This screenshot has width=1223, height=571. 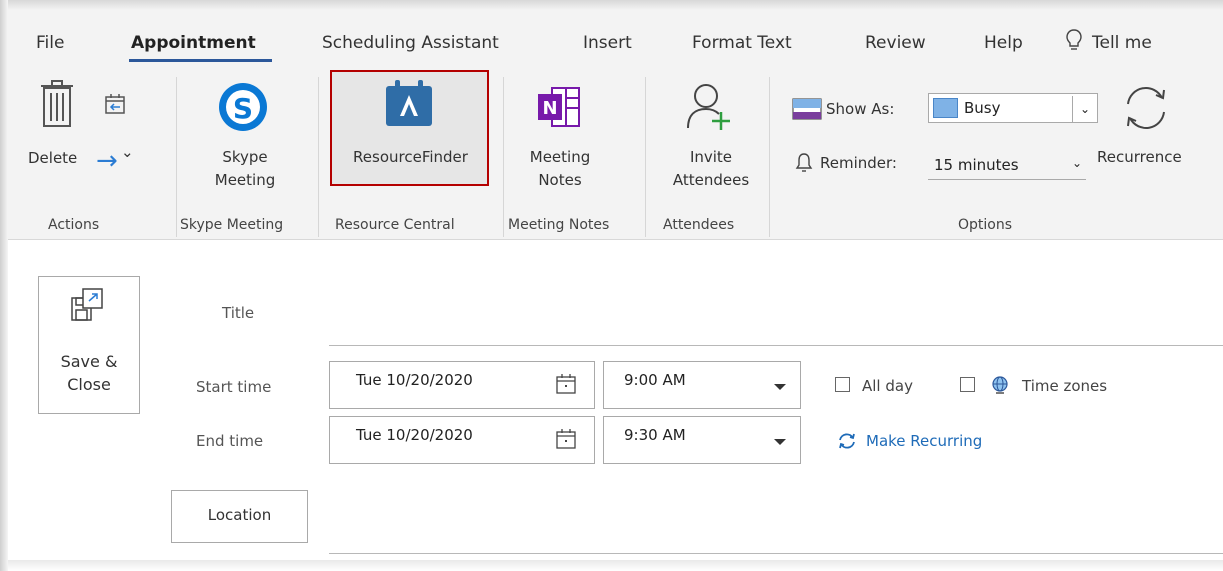 I want to click on onenote-icon: N, so click(x=559, y=107).